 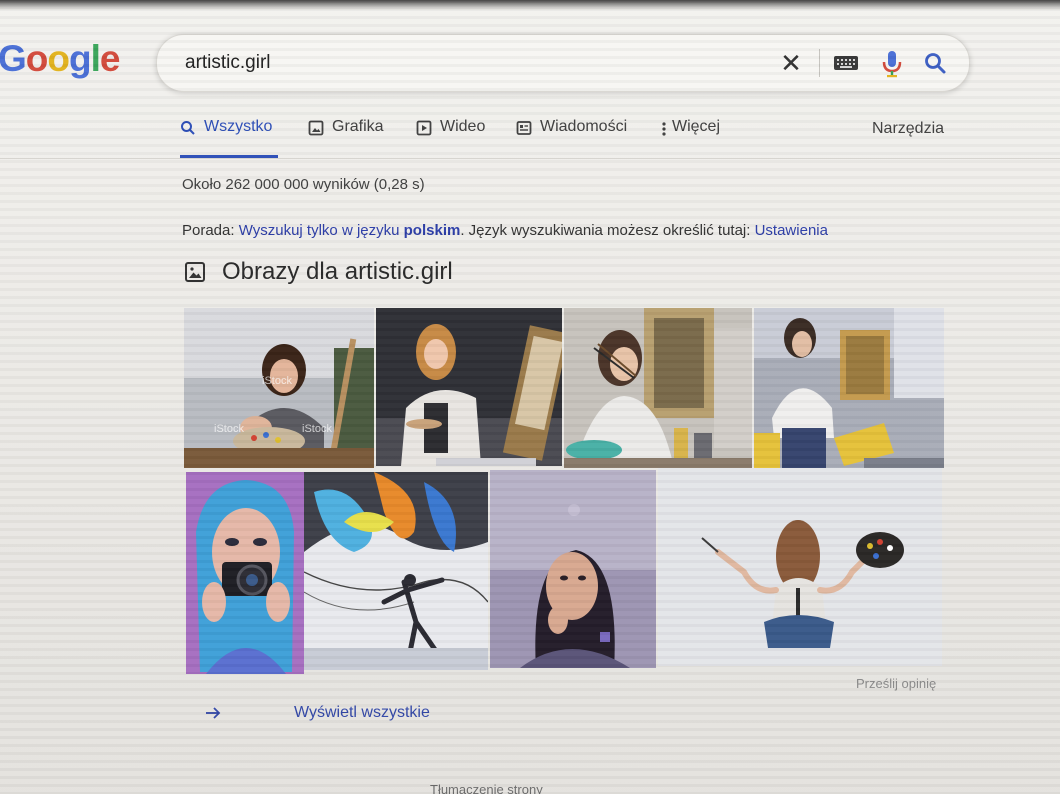 I want to click on feedback-link: Prześlij opinię, so click(x=896, y=683).